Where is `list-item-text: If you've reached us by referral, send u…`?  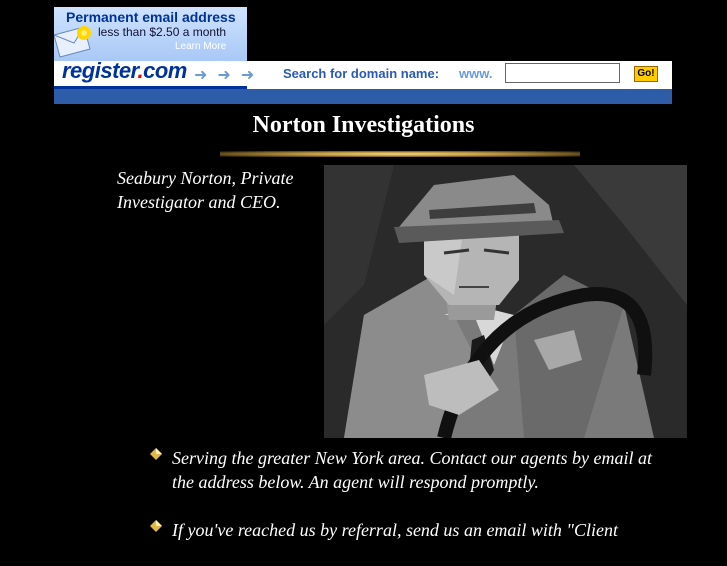 list-item-text: If you've reached us by referral, send u… is located at coordinates (395, 530).